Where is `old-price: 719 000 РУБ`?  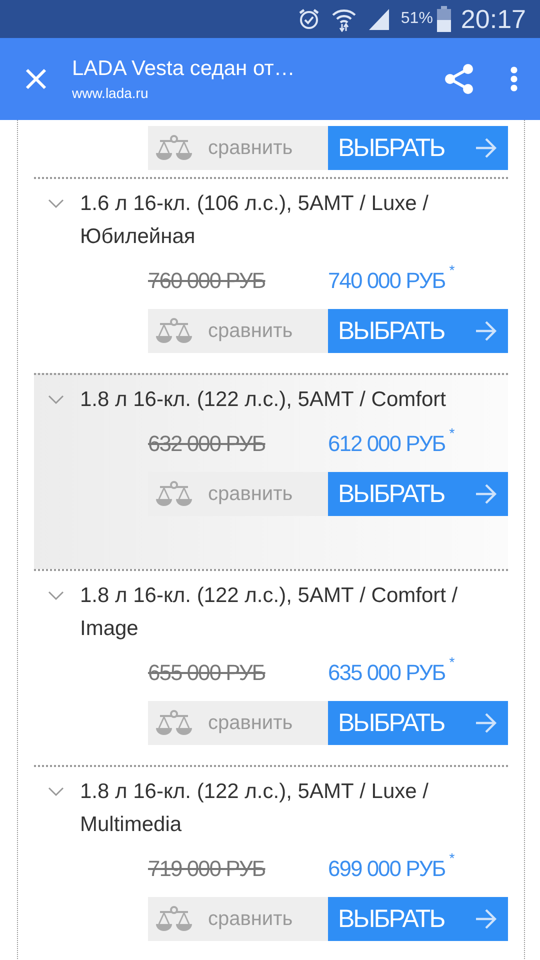 old-price: 719 000 РУБ is located at coordinates (207, 869).